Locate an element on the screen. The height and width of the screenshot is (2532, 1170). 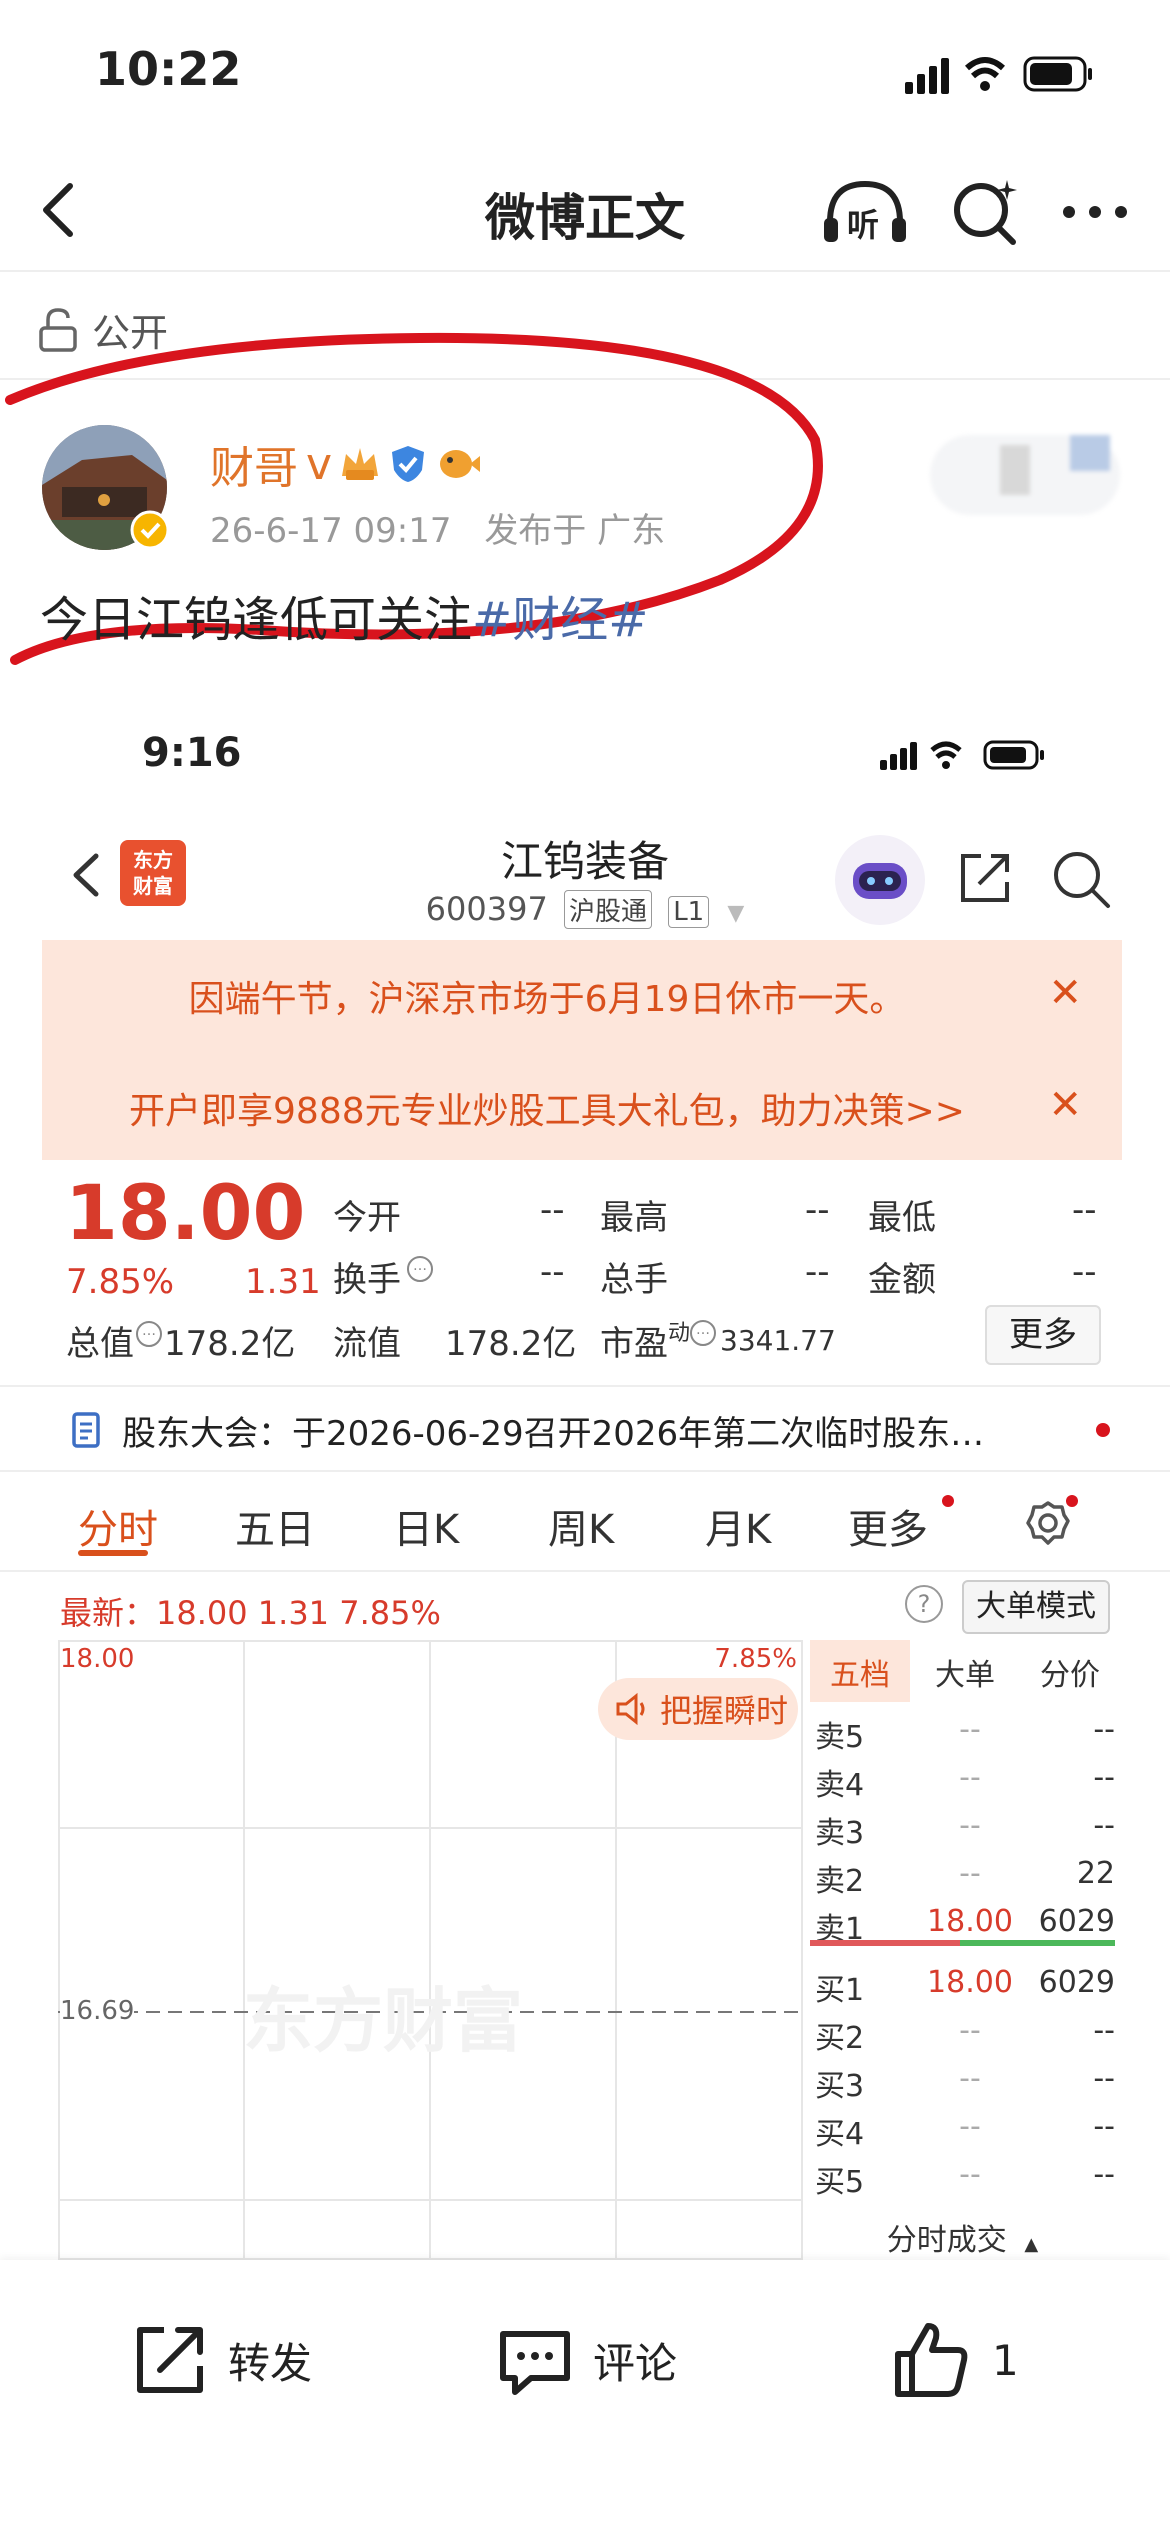
big-order-mode-button: 大单模式 is located at coordinates (1036, 1607).